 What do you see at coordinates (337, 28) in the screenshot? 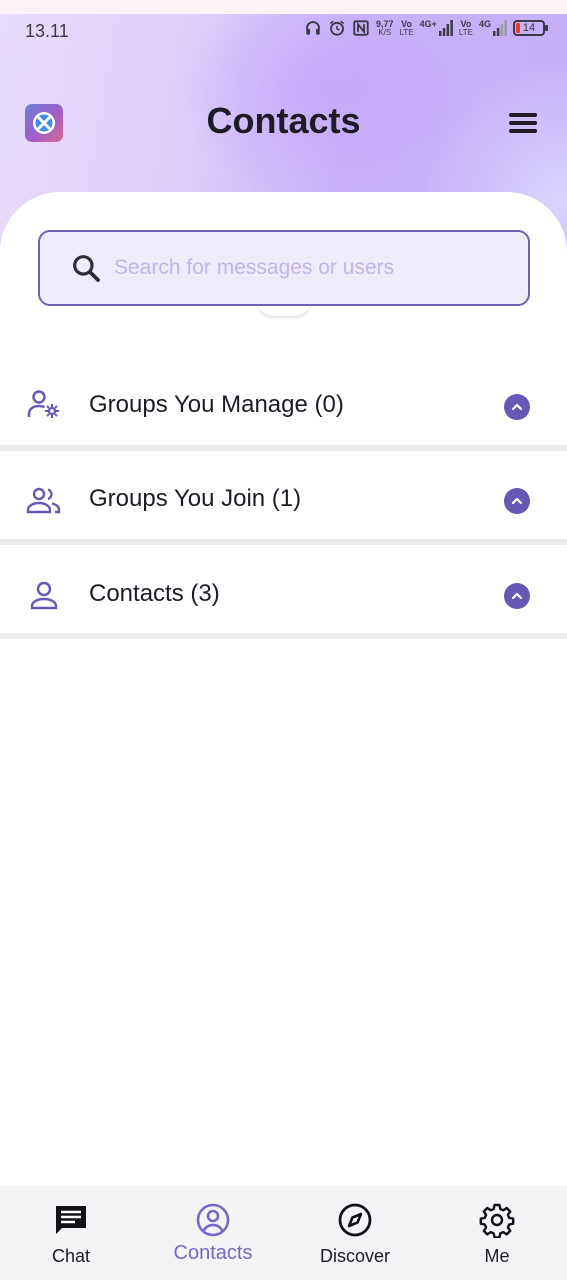
I see `alarm-icon` at bounding box center [337, 28].